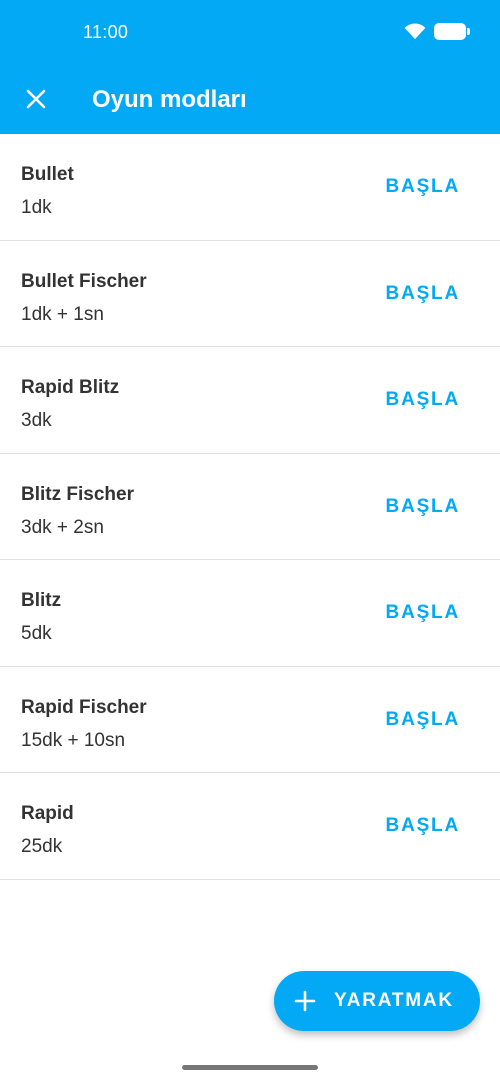  What do you see at coordinates (42, 846) in the screenshot?
I see `game-mode-time: 25dk` at bounding box center [42, 846].